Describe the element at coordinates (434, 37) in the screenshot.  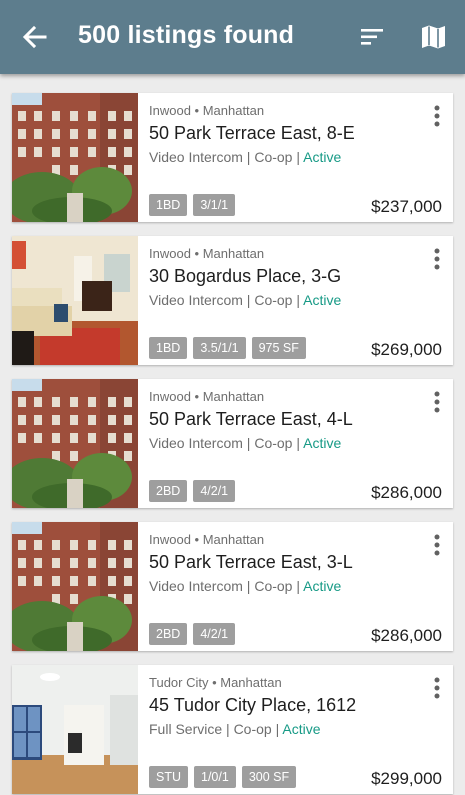
I see `map-icon` at that location.